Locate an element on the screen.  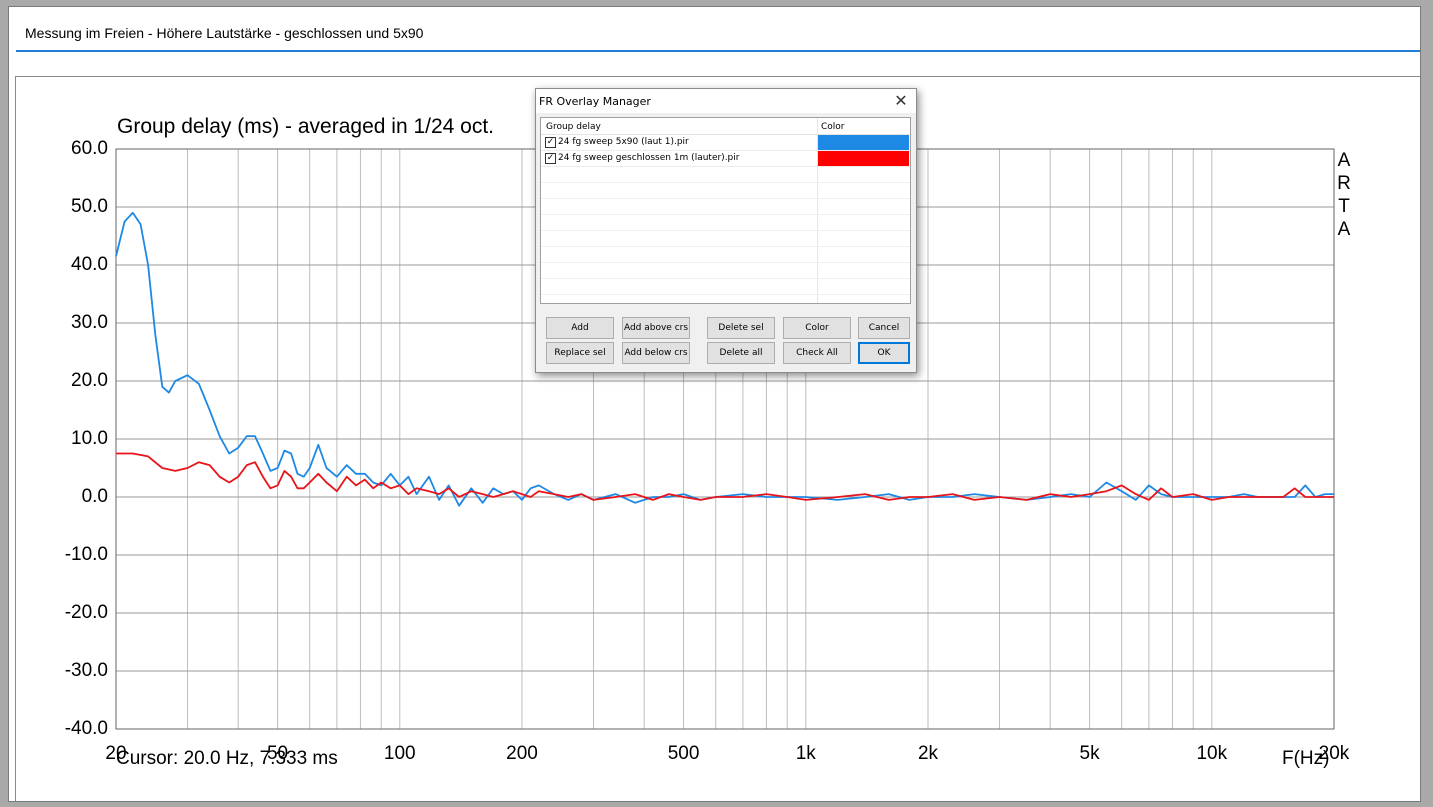
dialog-titlebar: FR Overlay Manager ✕ is located at coordinates (726, 101).